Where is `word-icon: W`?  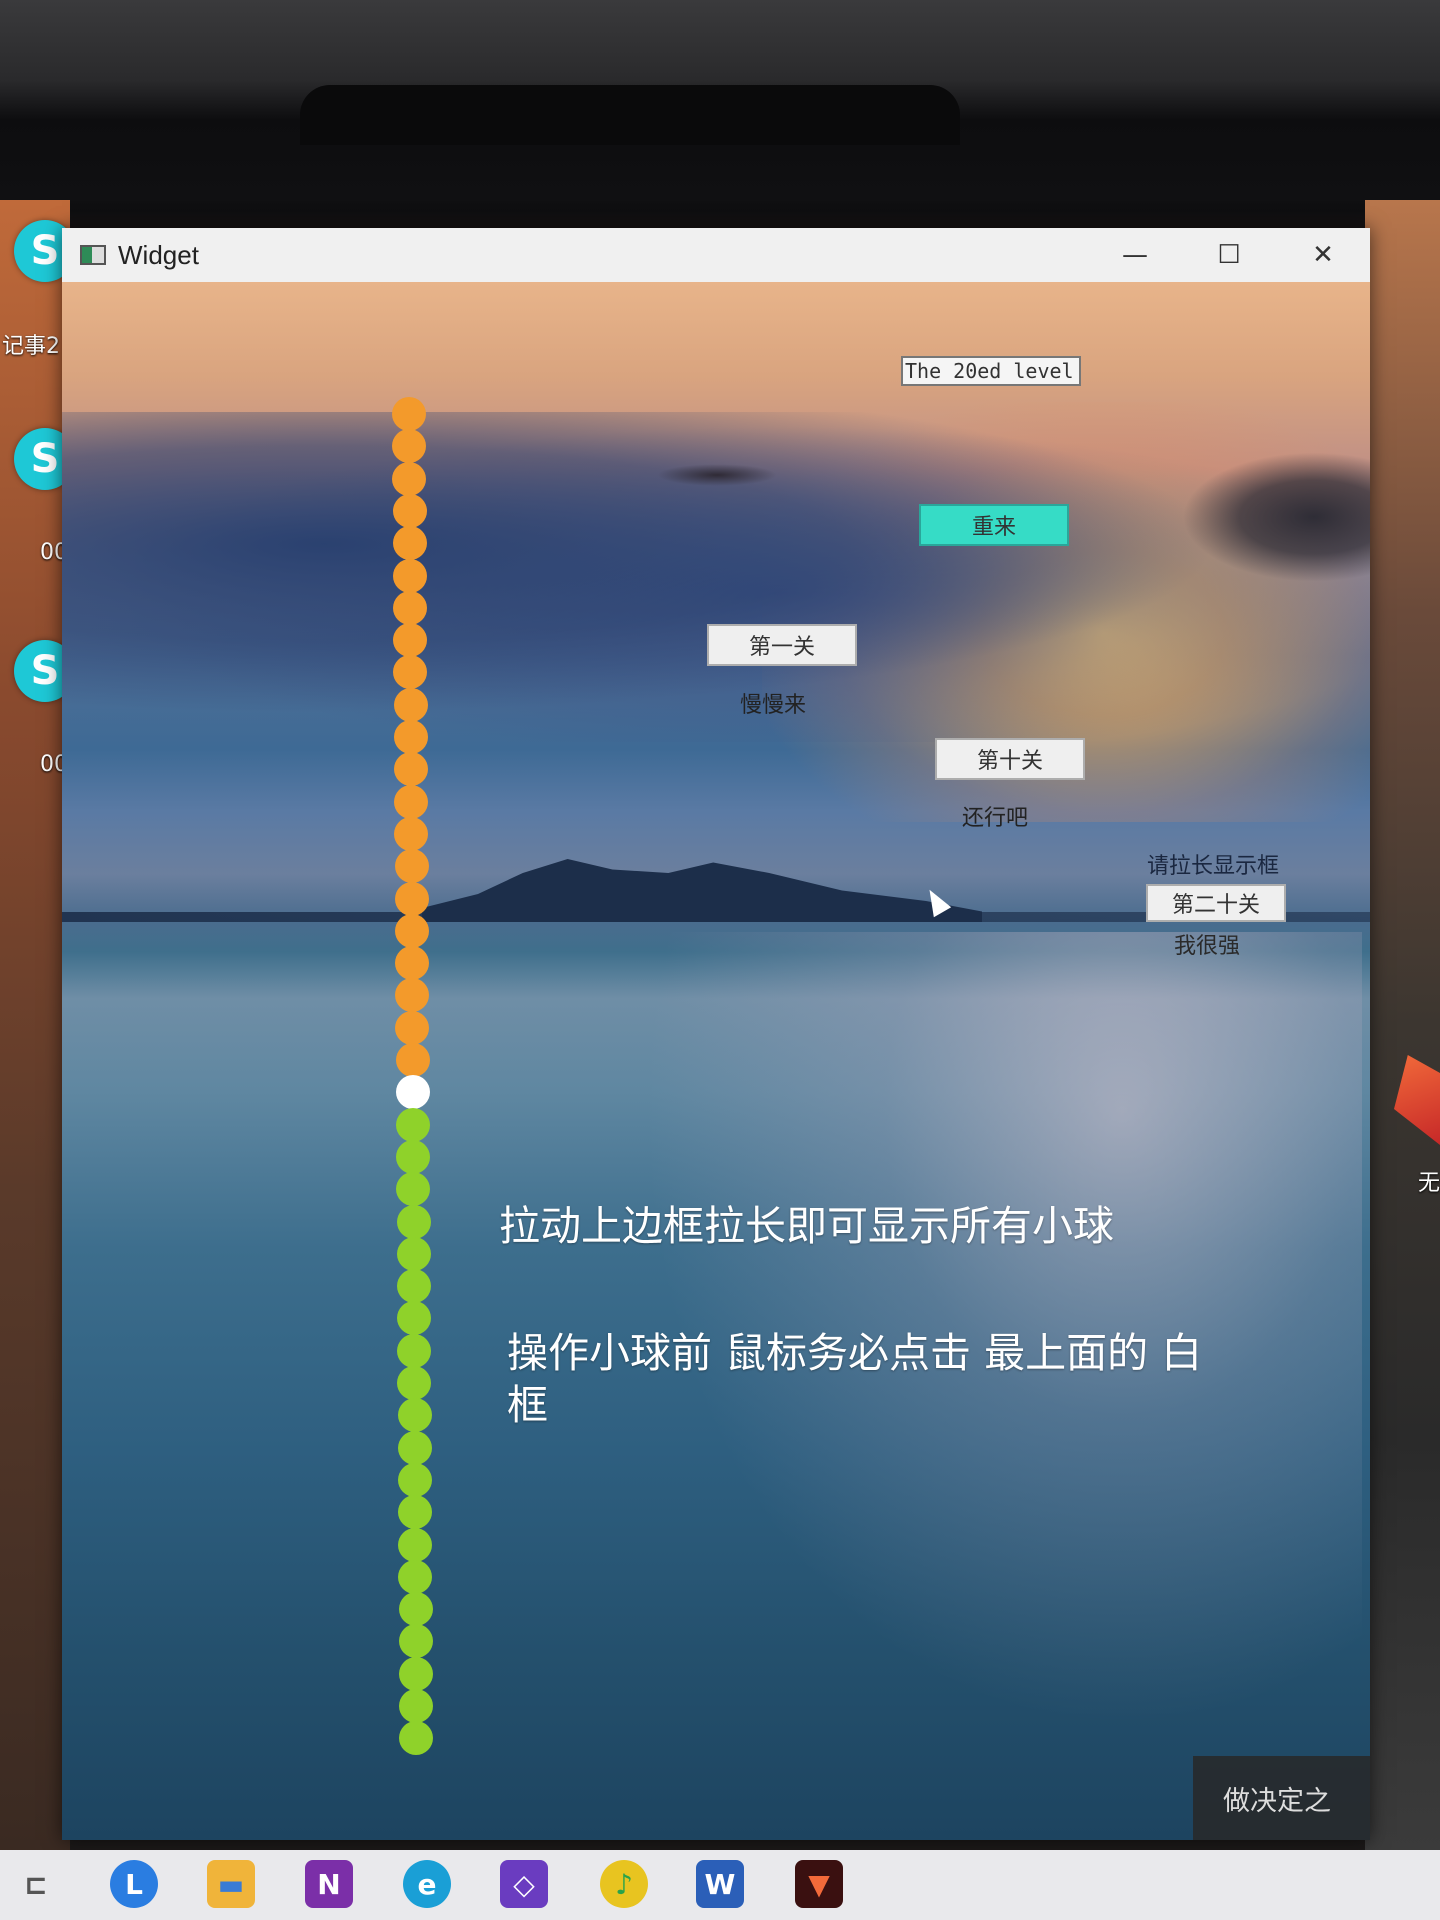 word-icon: W is located at coordinates (720, 1884).